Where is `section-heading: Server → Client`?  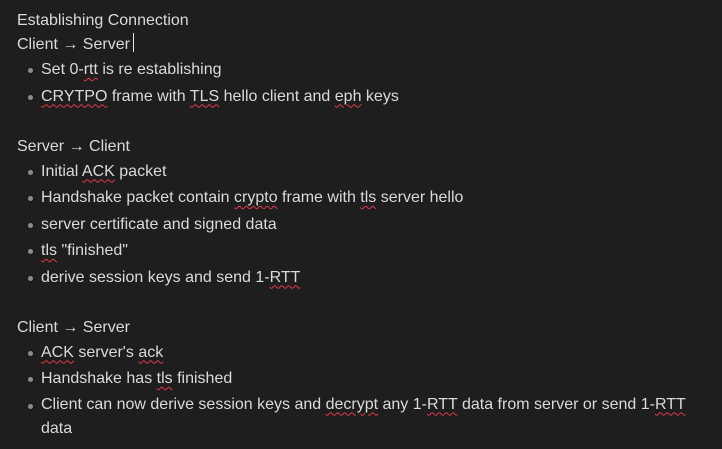 section-heading: Server → Client is located at coordinates (73, 146).